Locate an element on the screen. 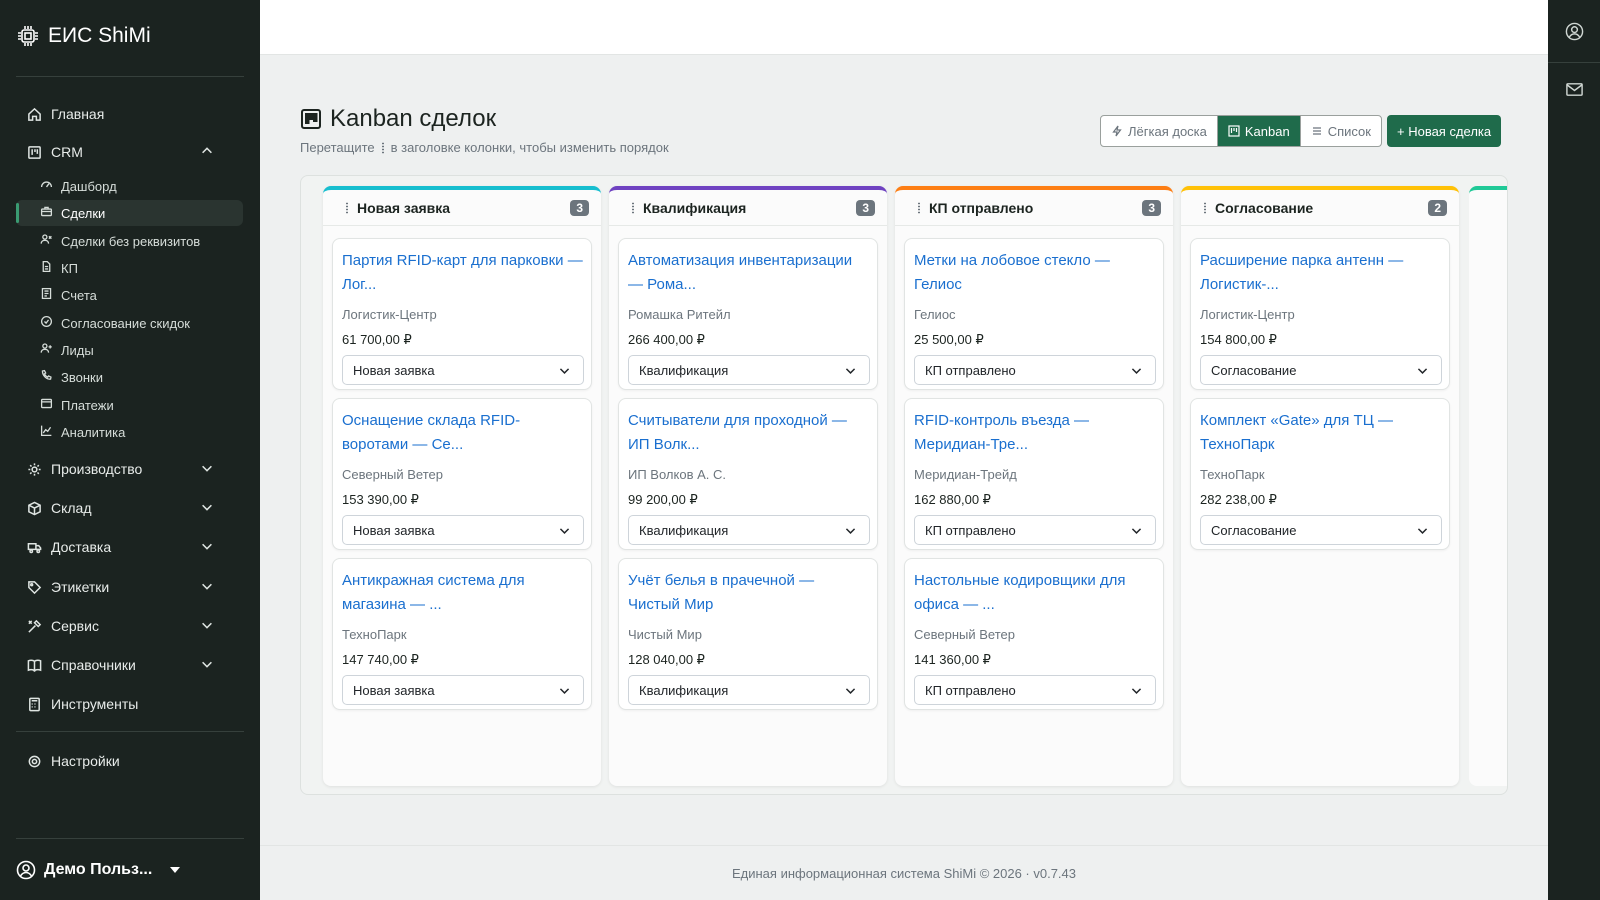 Image resolution: width=1600 pixels, height=900 pixels. box-icon is located at coordinates (34, 508).